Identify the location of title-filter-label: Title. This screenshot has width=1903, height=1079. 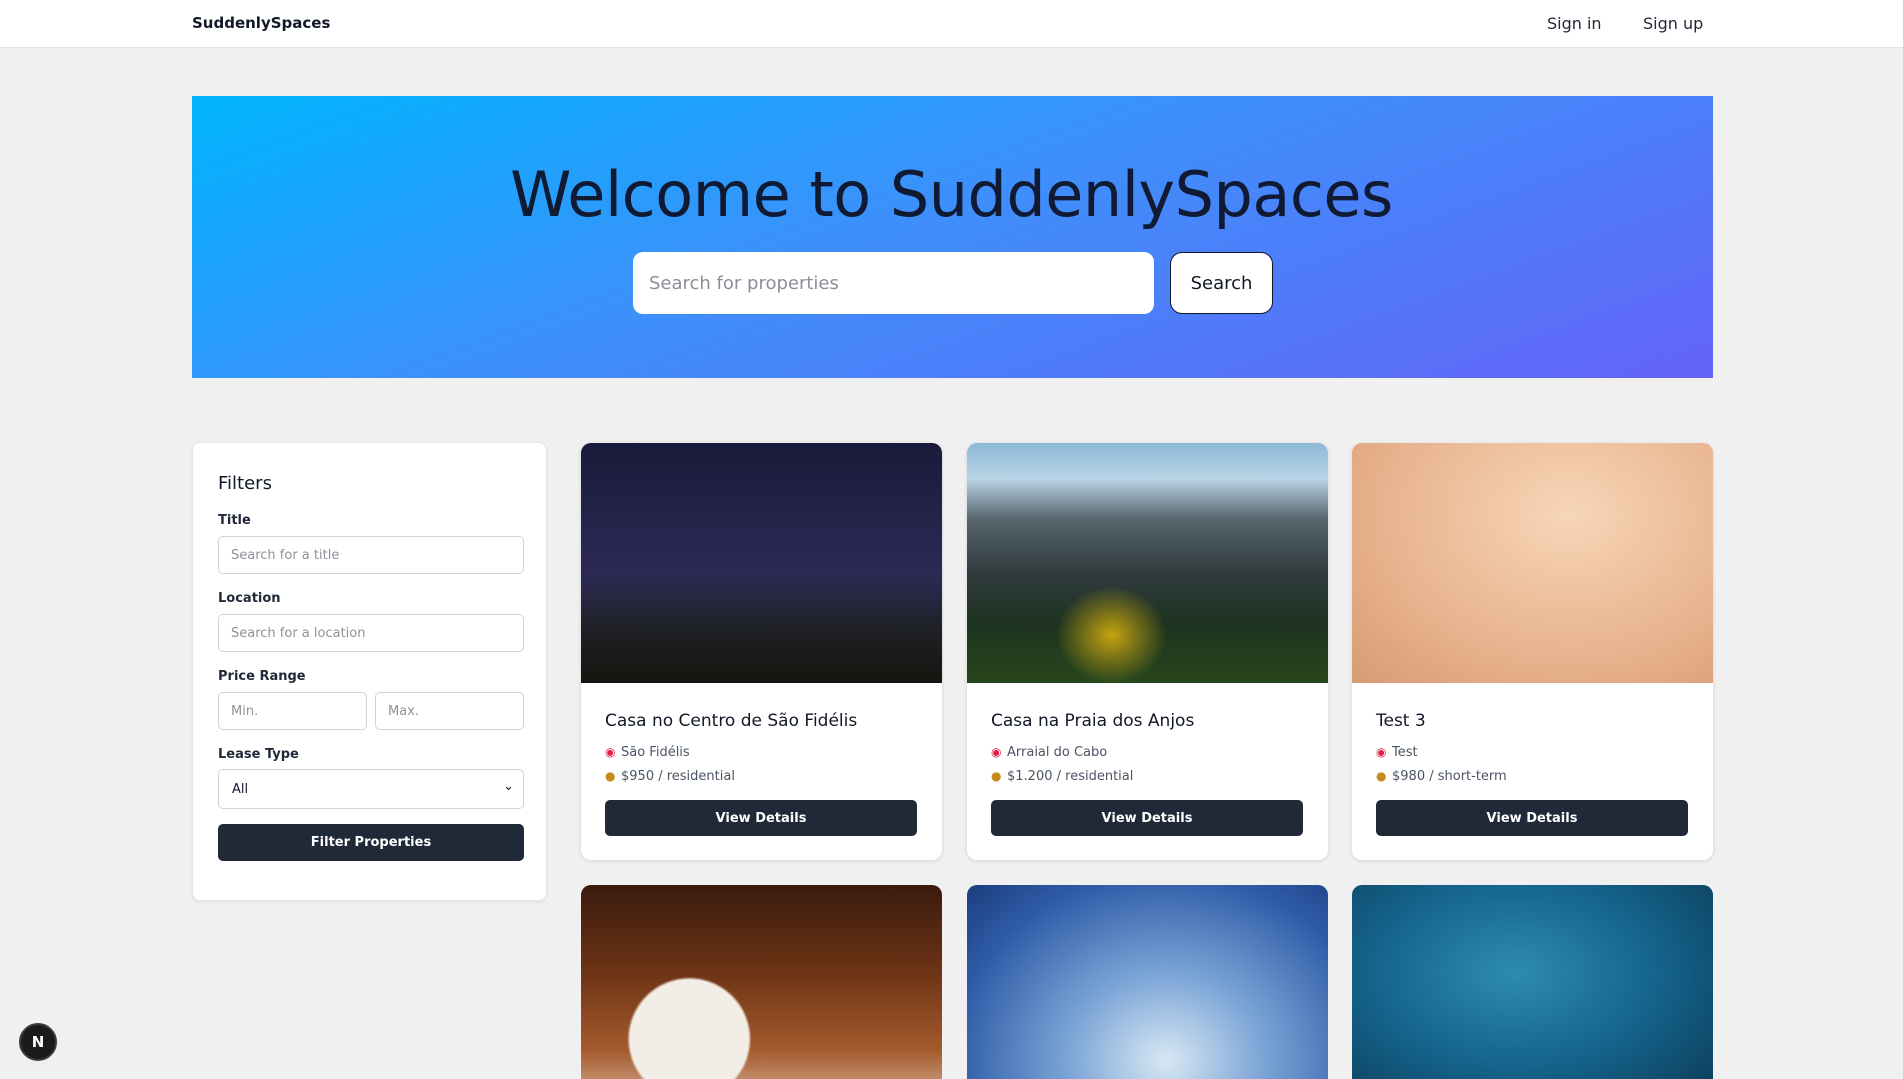
(234, 520).